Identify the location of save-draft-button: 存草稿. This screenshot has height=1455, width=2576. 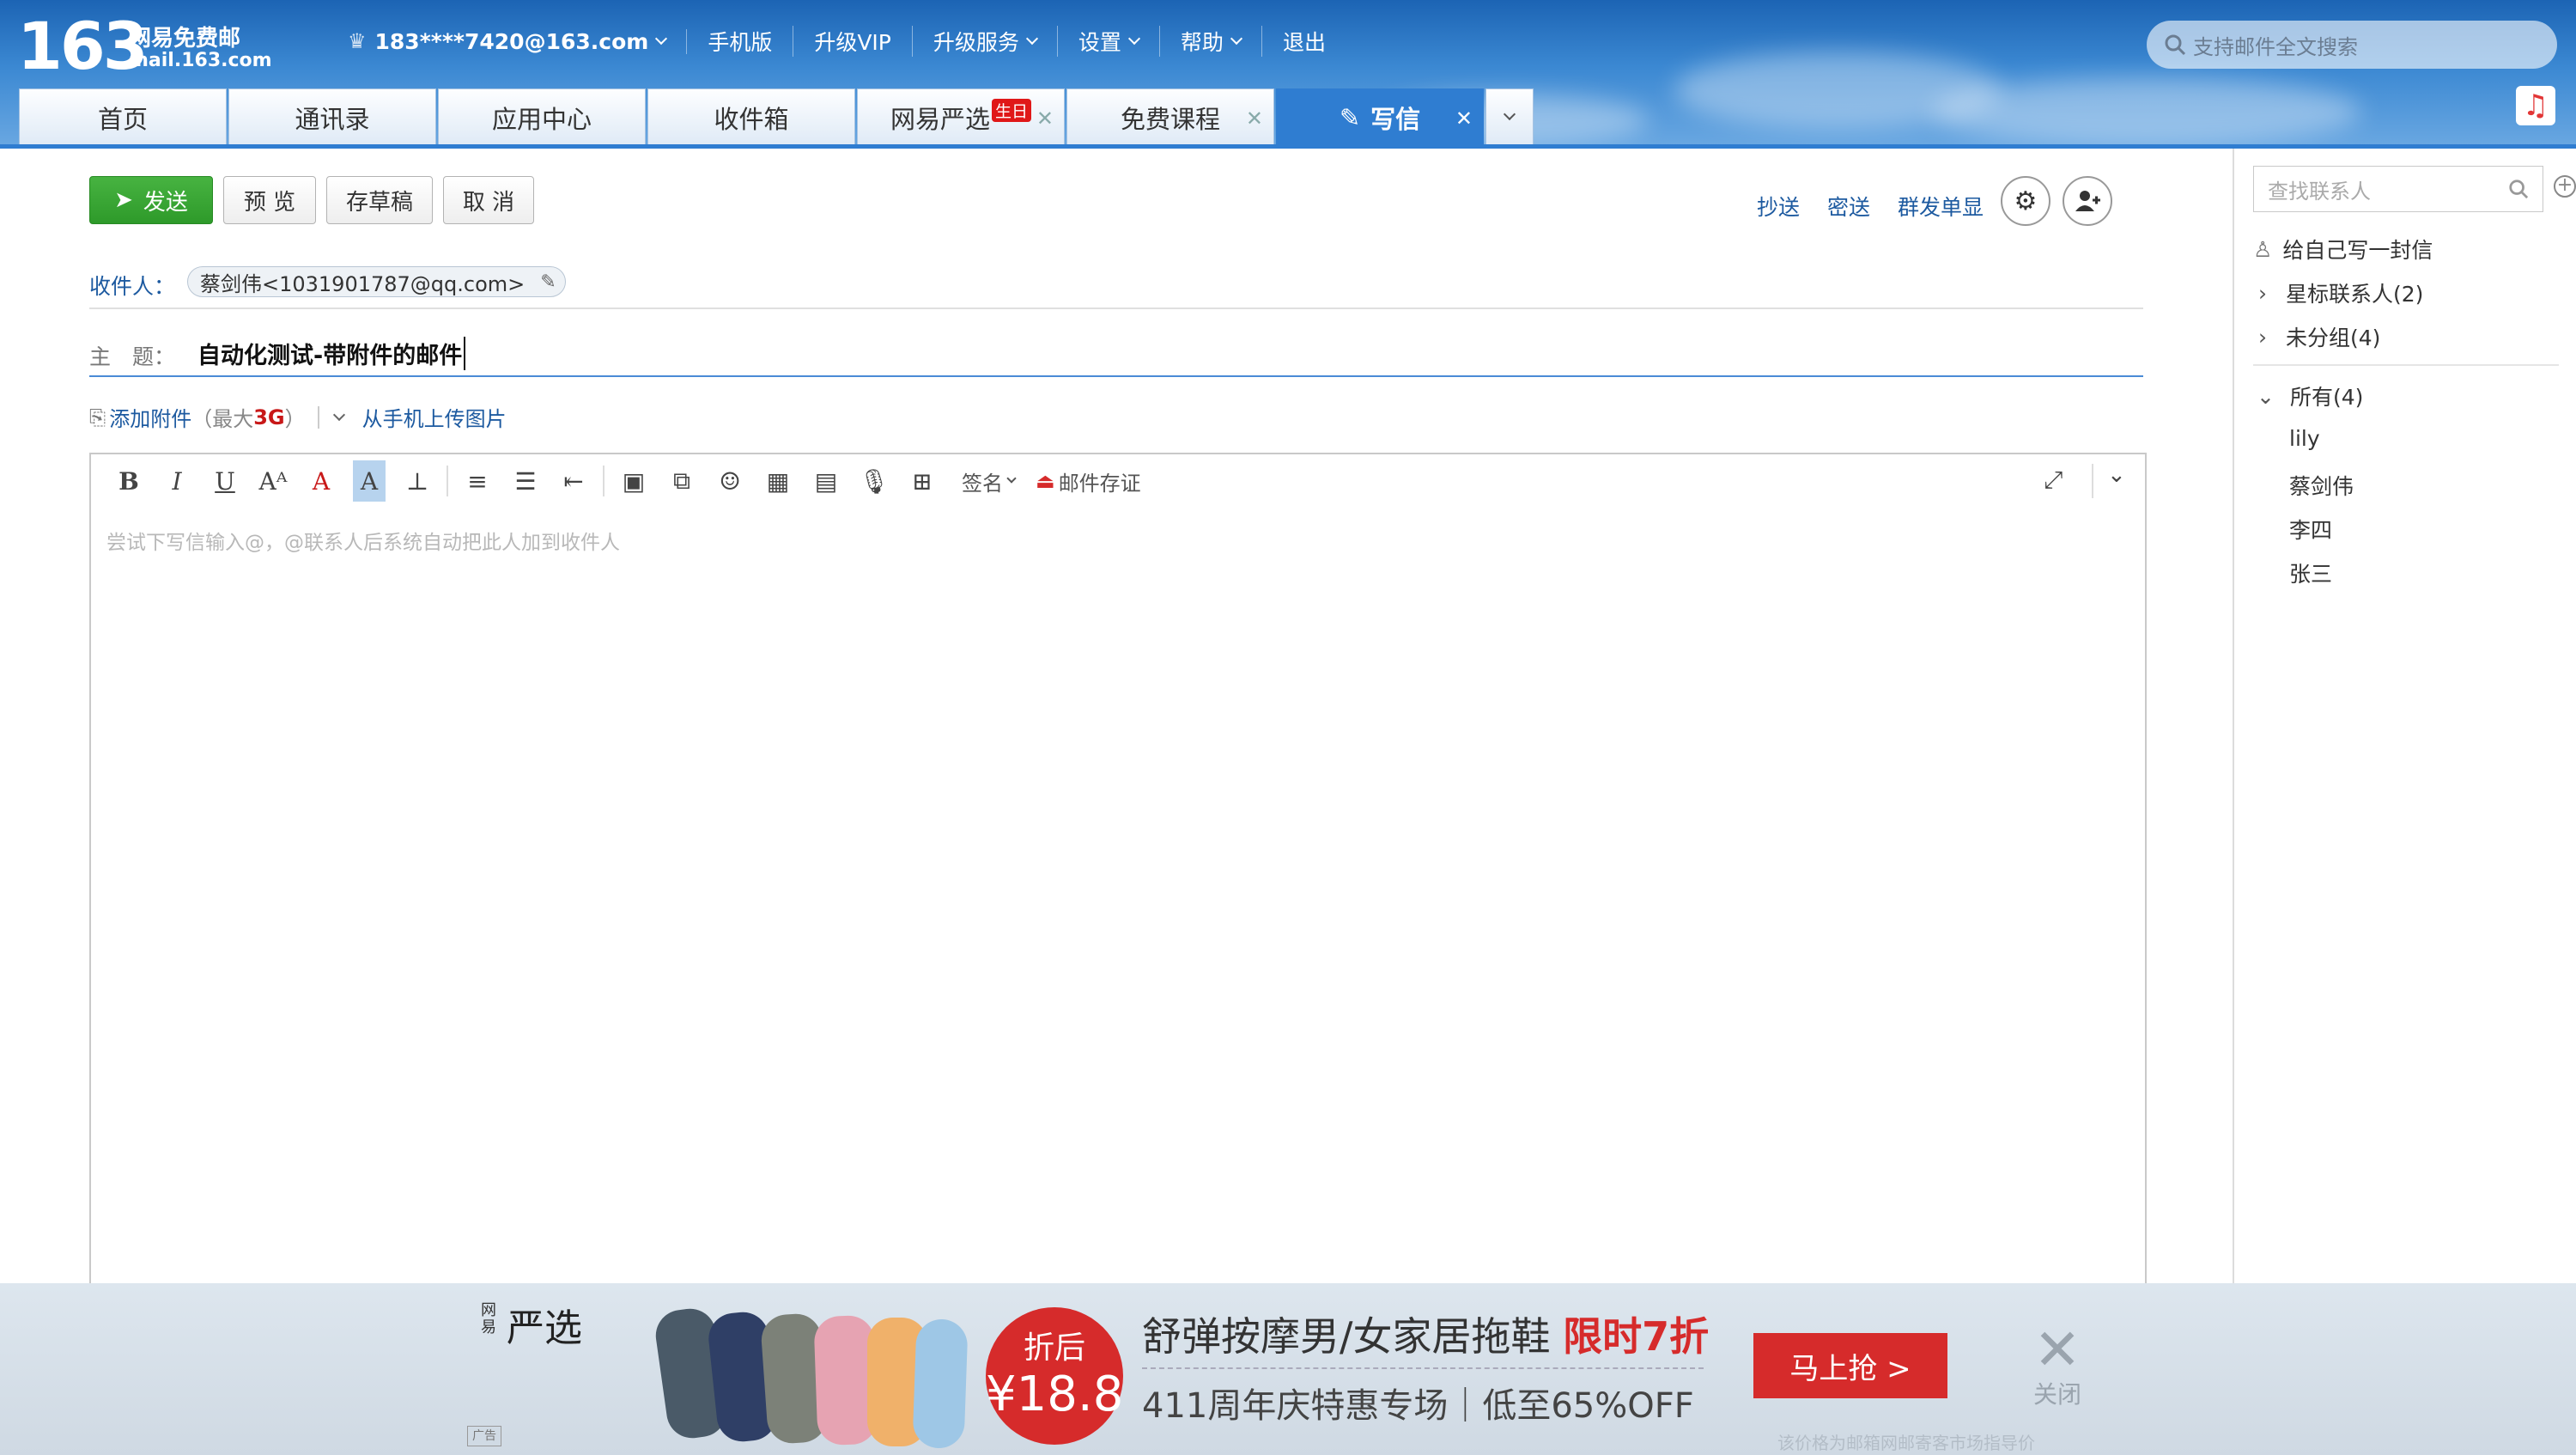
(379, 200).